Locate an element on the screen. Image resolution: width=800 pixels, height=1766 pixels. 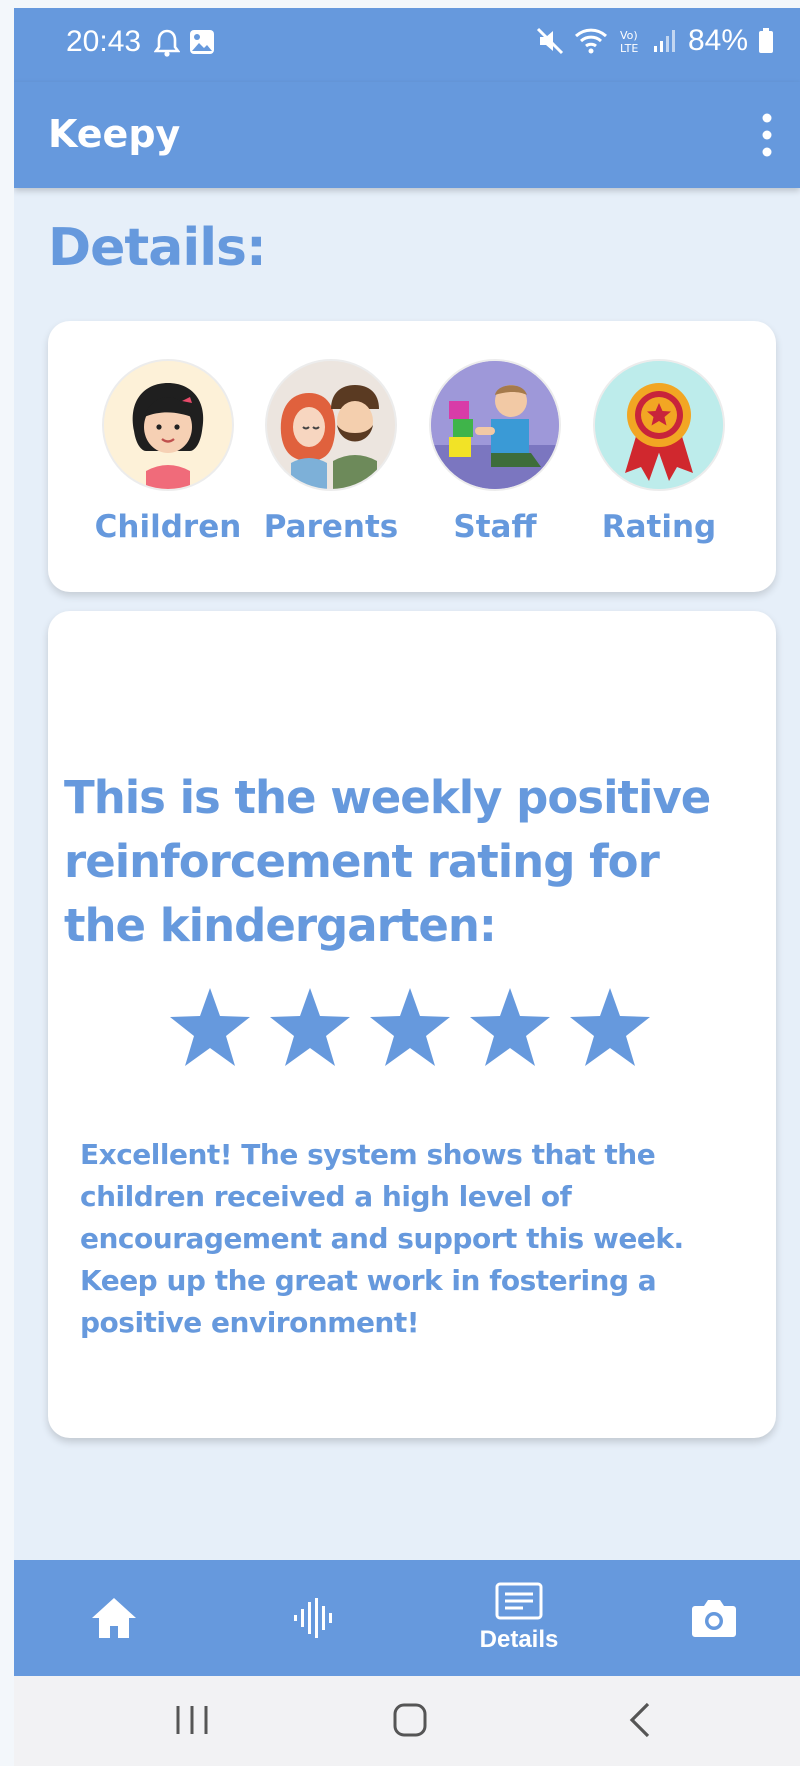
volte-icon: Vo)LTE is located at coordinates (629, 42).